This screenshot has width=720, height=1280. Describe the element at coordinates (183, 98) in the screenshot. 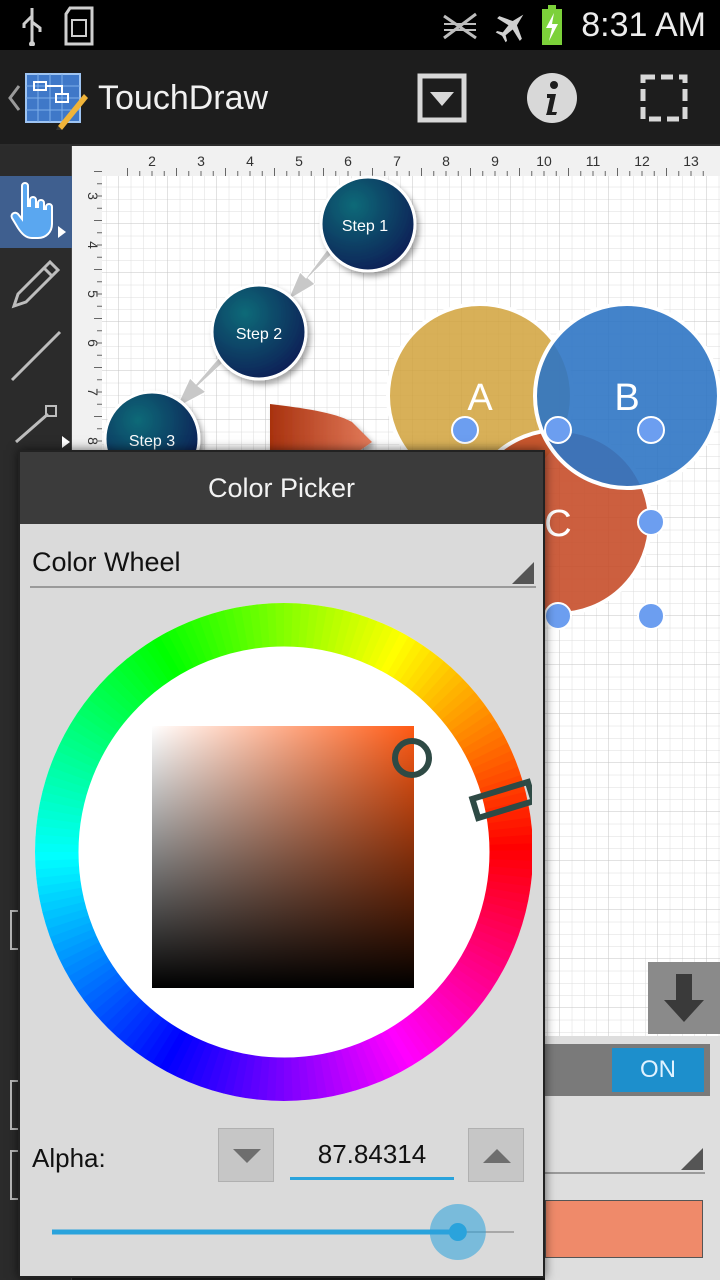

I see `app-title: TouchDraw` at that location.